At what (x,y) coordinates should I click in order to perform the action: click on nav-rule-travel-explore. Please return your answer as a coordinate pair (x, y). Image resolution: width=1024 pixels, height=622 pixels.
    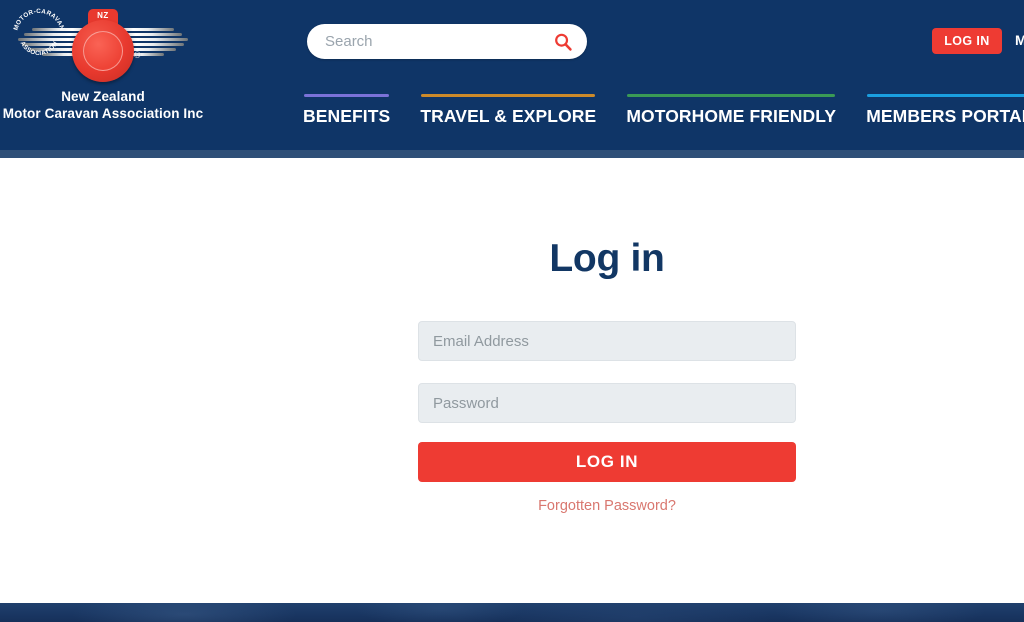
    Looking at the image, I should click on (508, 95).